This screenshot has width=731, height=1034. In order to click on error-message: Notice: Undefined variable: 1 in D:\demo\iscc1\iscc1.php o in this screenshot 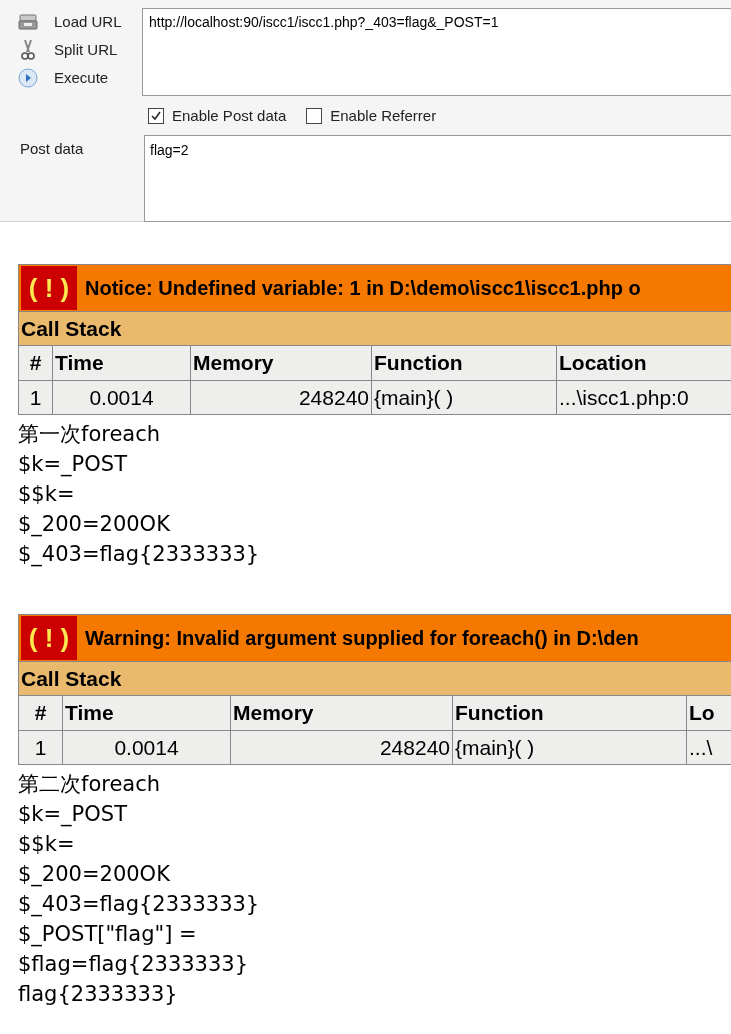, I will do `click(363, 288)`.